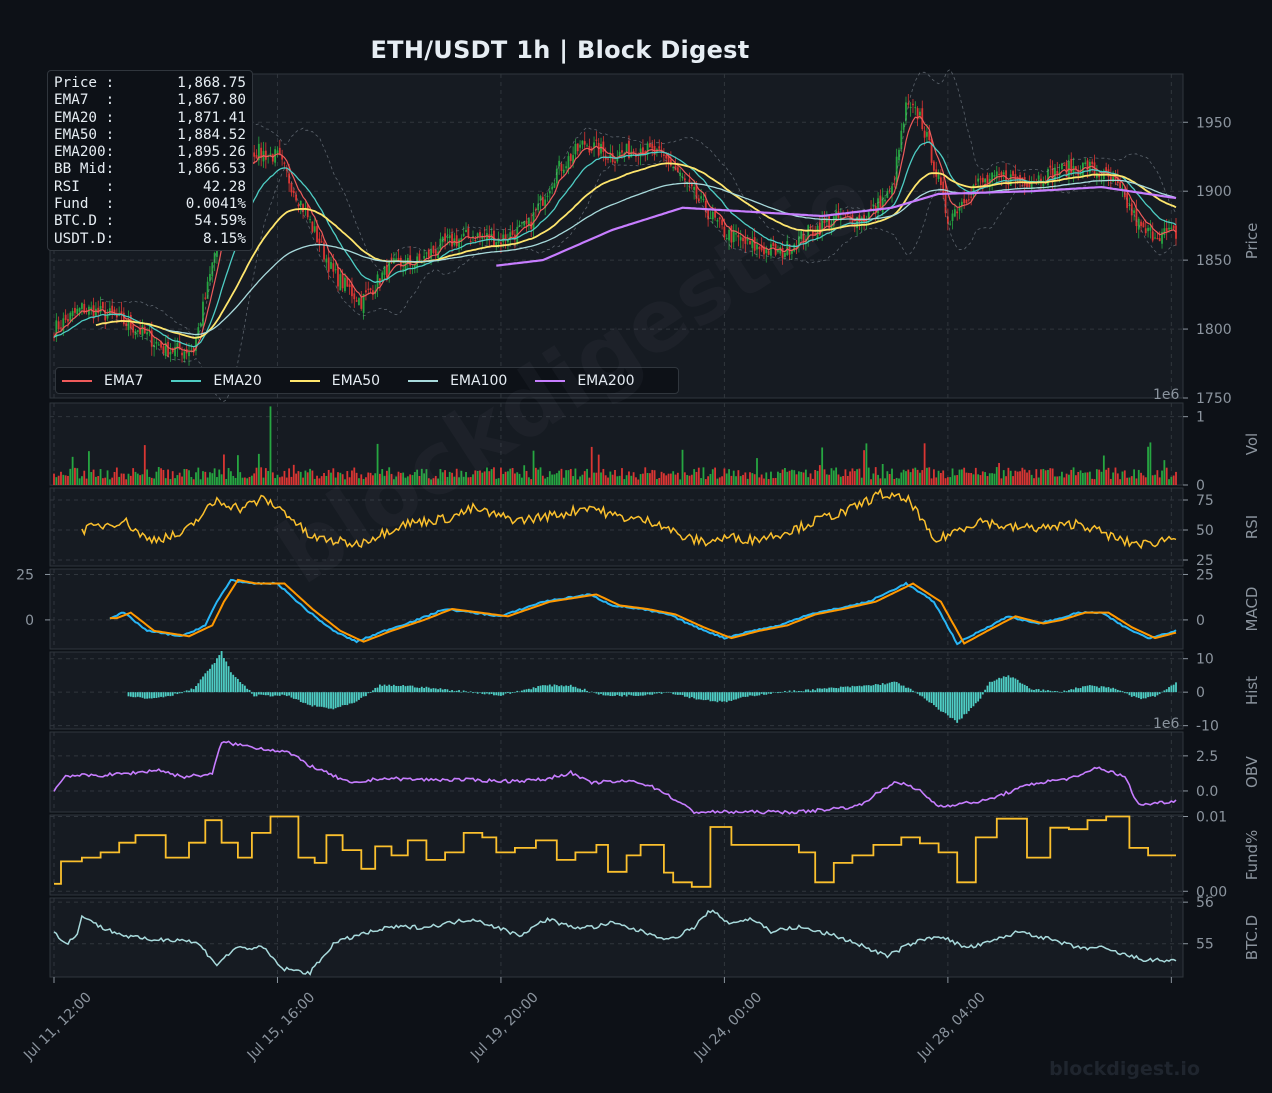 This screenshot has width=1272, height=1093. What do you see at coordinates (616, 855) in the screenshot?
I see `panel-funding` at bounding box center [616, 855].